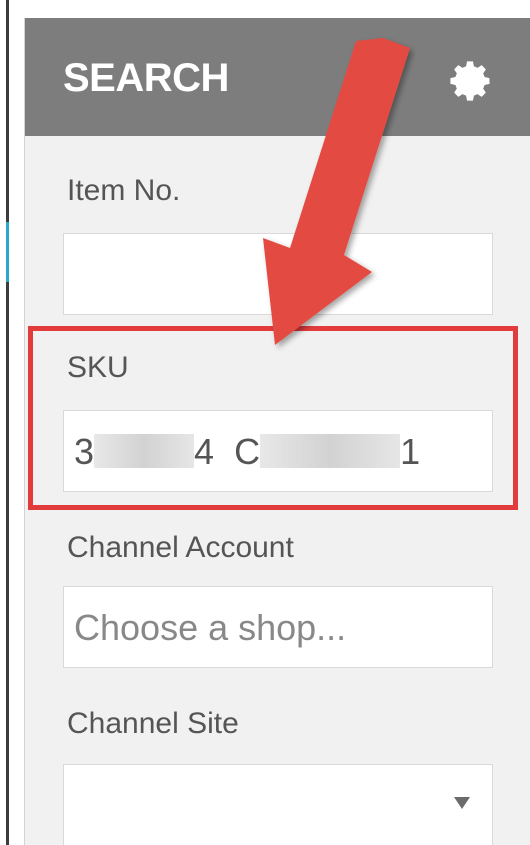  Describe the element at coordinates (153, 723) in the screenshot. I see `channel-site-label: Channel Site` at that location.